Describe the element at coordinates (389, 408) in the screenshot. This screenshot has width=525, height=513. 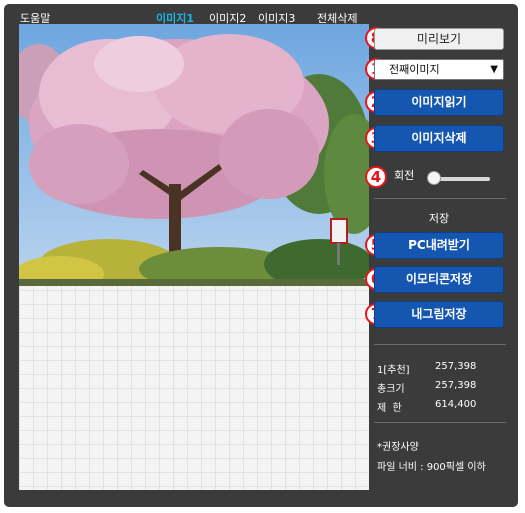
I see `stat-label: 제 한` at that location.